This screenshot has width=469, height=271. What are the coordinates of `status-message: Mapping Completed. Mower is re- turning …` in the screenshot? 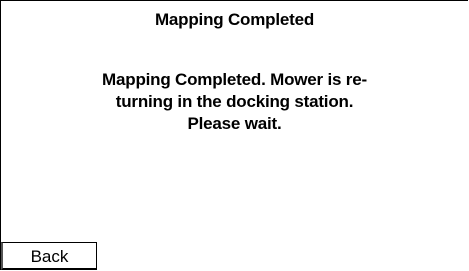 It's located at (234, 101).